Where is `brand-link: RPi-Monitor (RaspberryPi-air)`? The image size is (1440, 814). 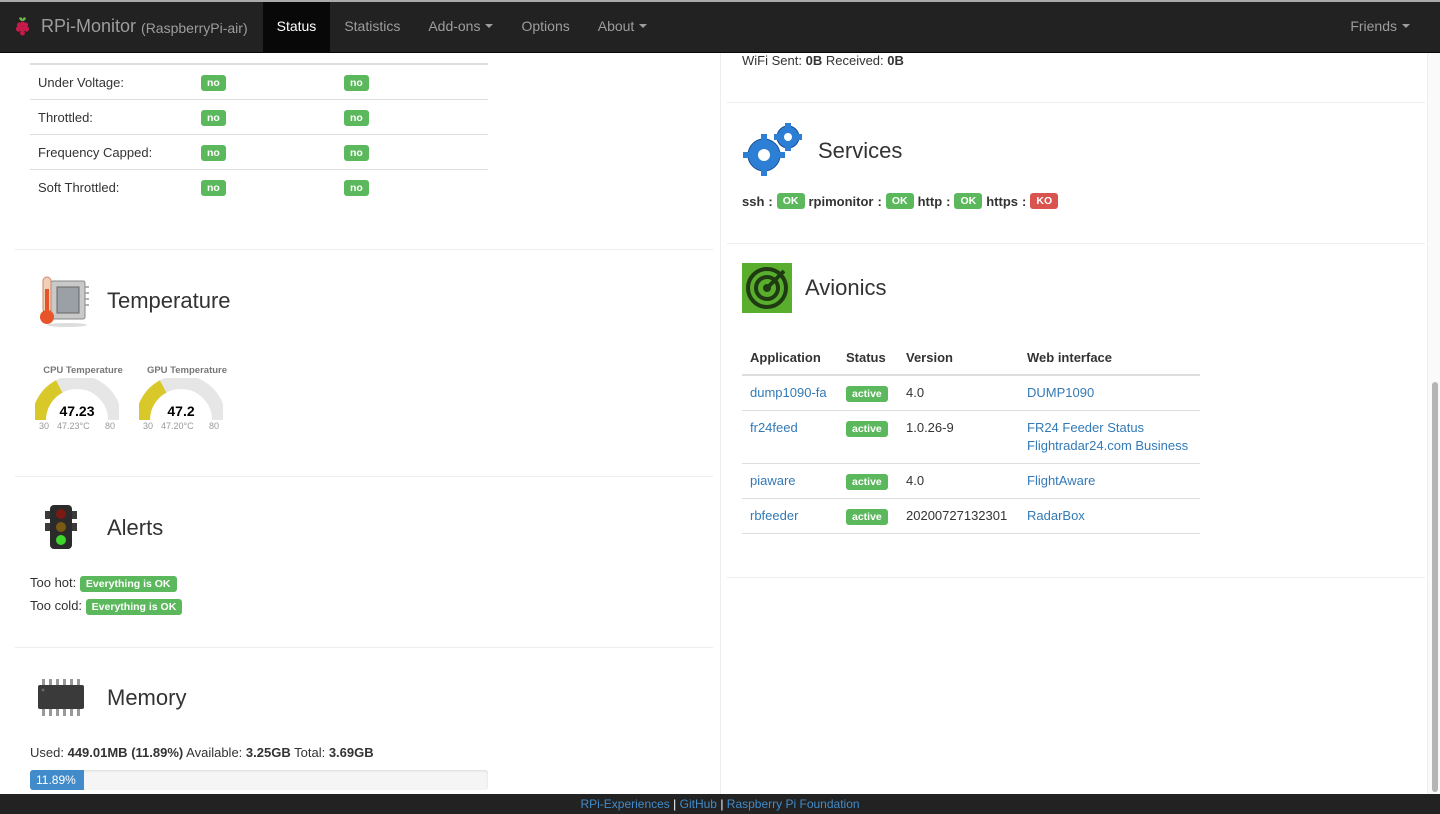
brand-link: RPi-Monitor (RaspberryPi-air) is located at coordinates (131, 26).